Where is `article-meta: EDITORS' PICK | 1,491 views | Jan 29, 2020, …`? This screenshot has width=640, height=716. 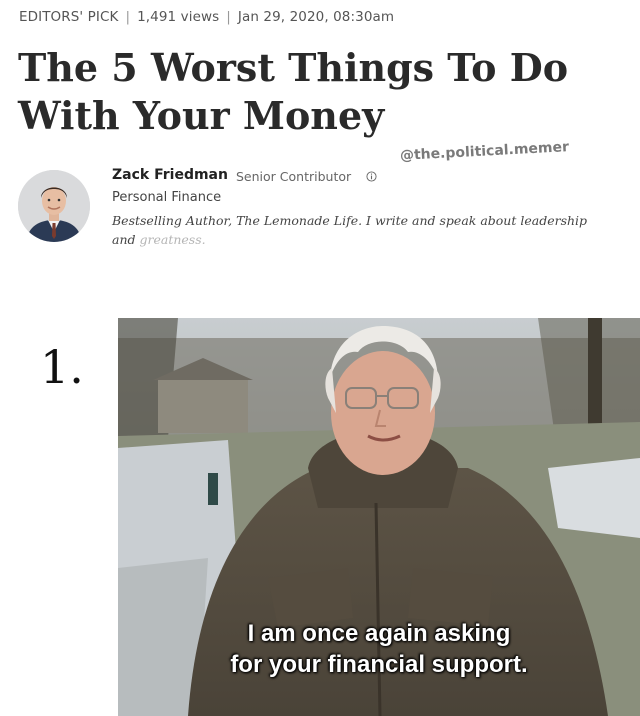 article-meta: EDITORS' PICK | 1,491 views | Jan 29, 2020, … is located at coordinates (206, 17).